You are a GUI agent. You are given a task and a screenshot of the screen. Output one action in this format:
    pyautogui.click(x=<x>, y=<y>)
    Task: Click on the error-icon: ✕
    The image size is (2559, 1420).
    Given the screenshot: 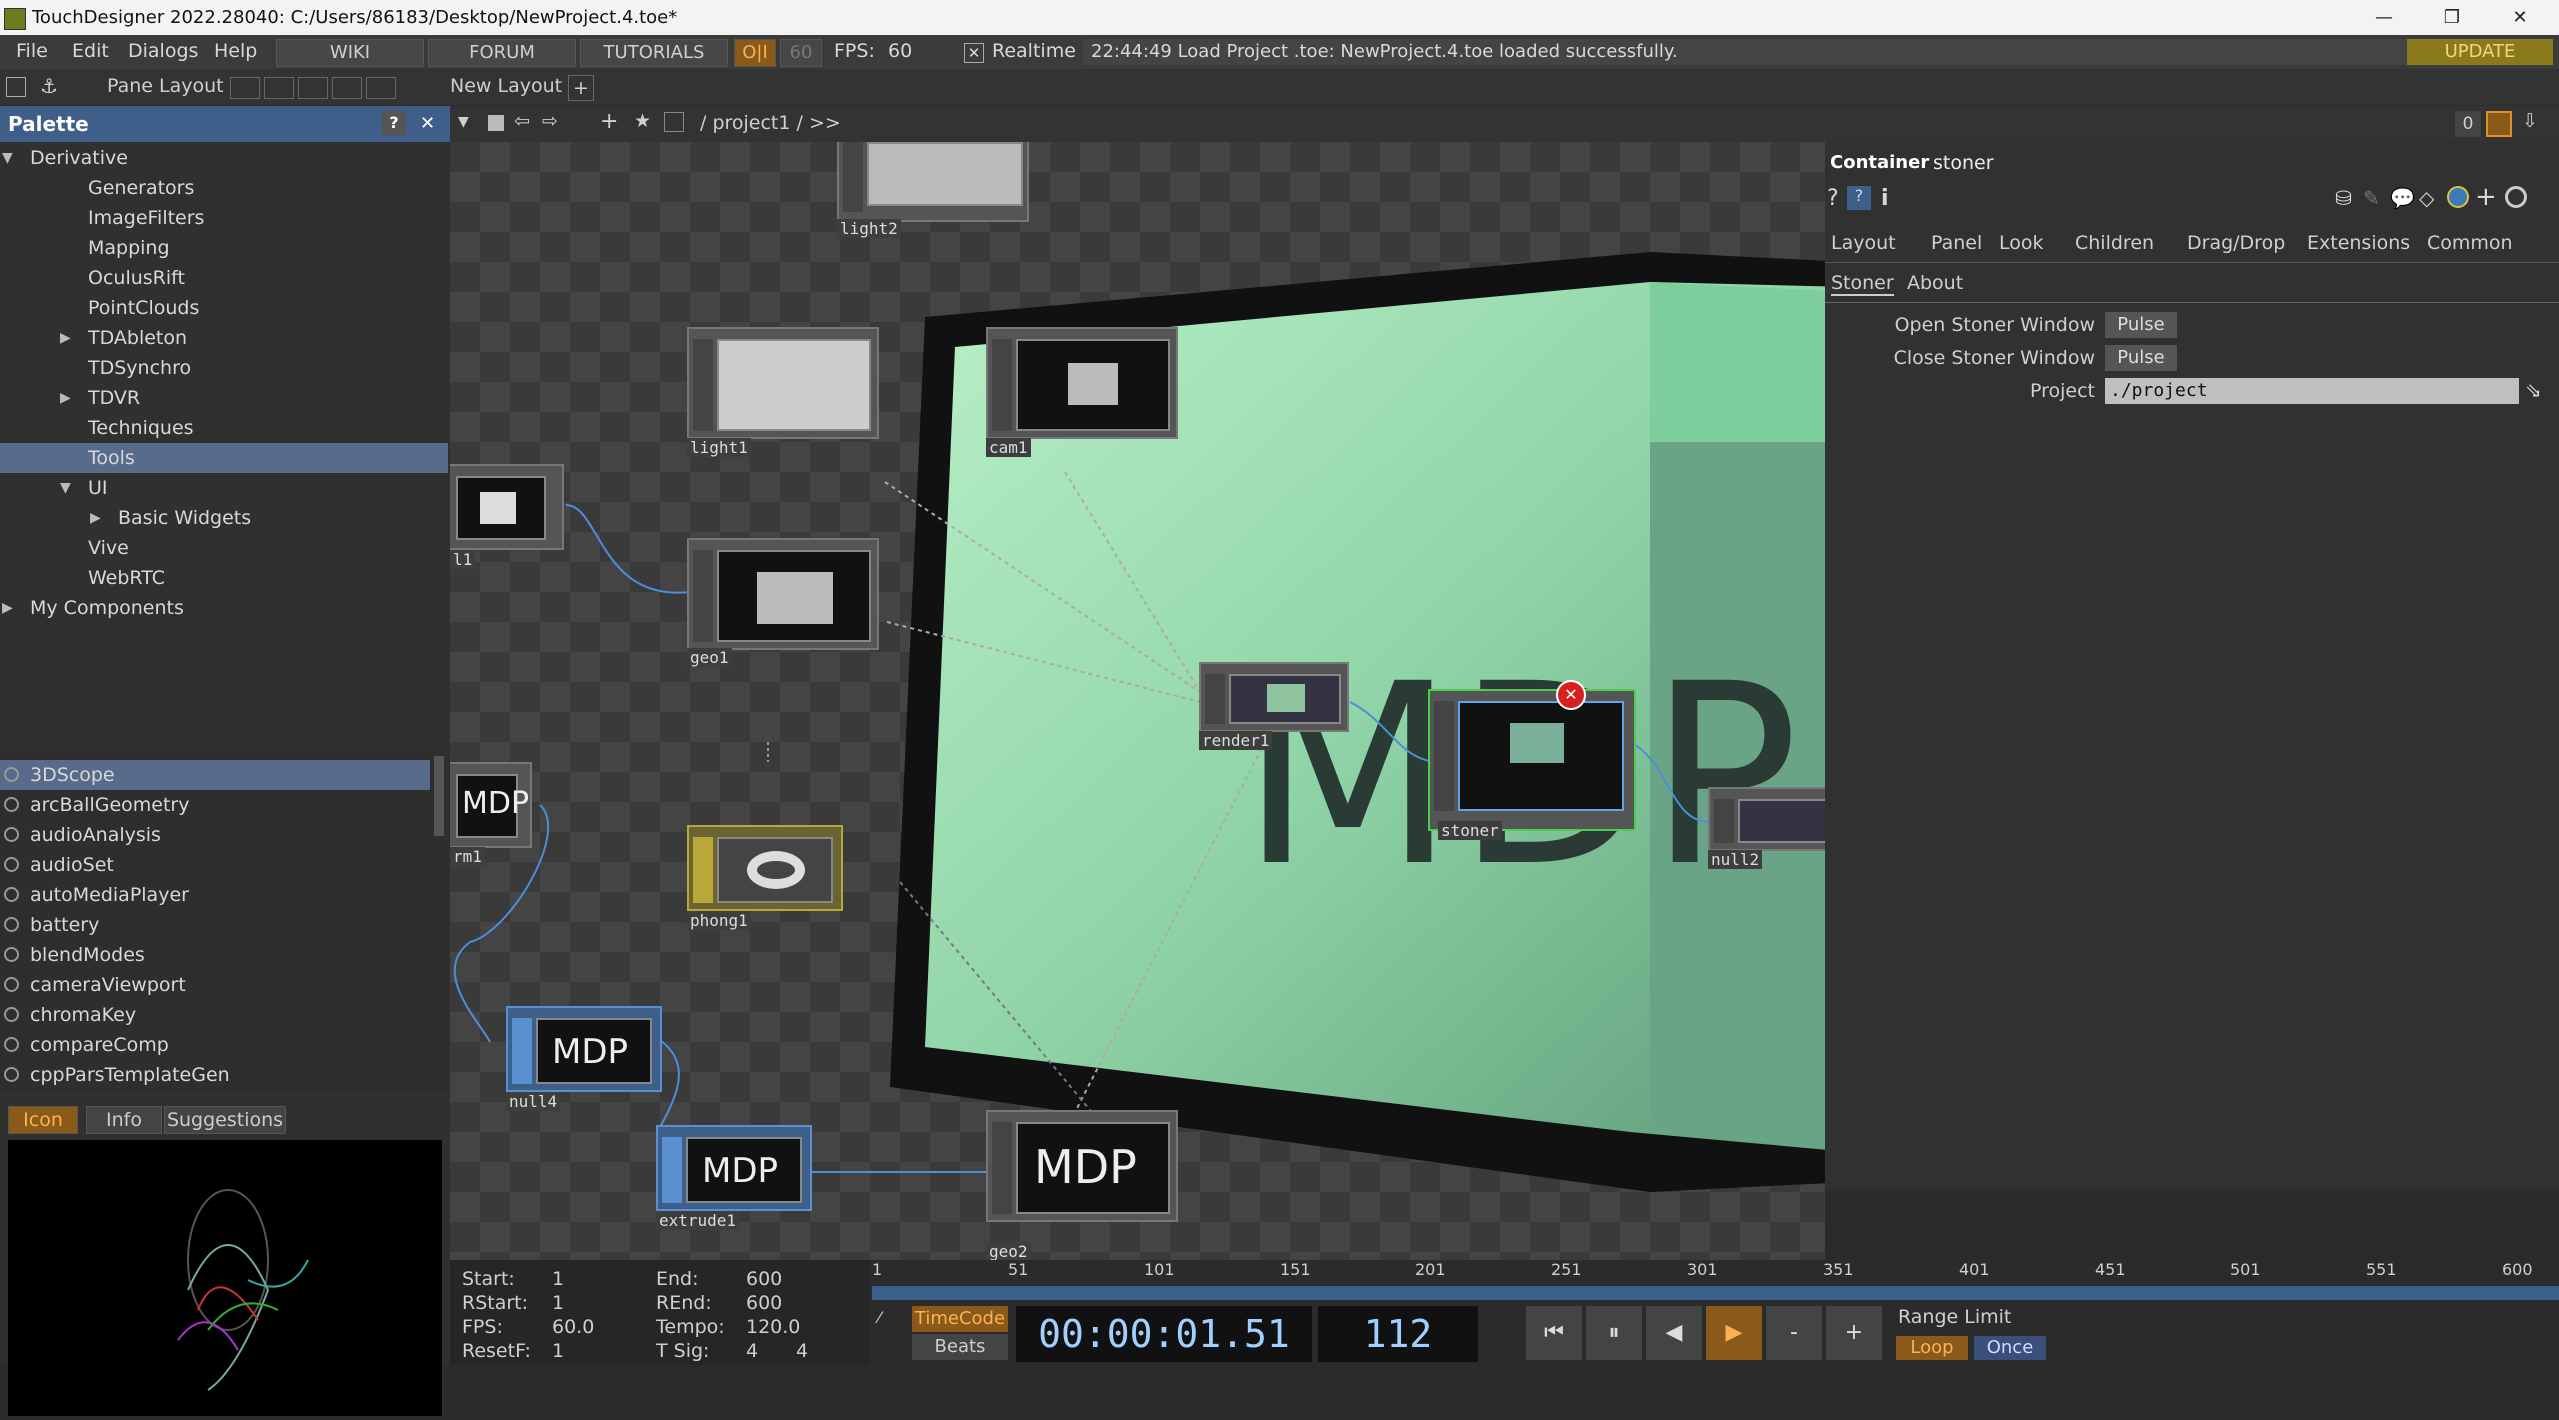 What is the action you would take?
    pyautogui.click(x=1571, y=695)
    